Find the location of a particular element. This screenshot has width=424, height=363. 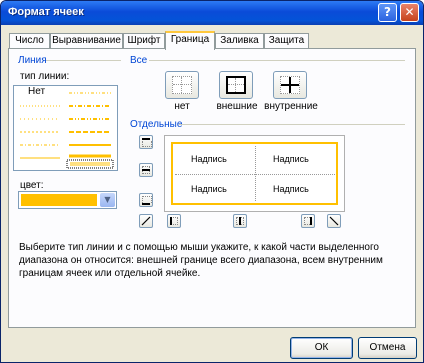

line-style-list: Нет is located at coordinates (65, 128).